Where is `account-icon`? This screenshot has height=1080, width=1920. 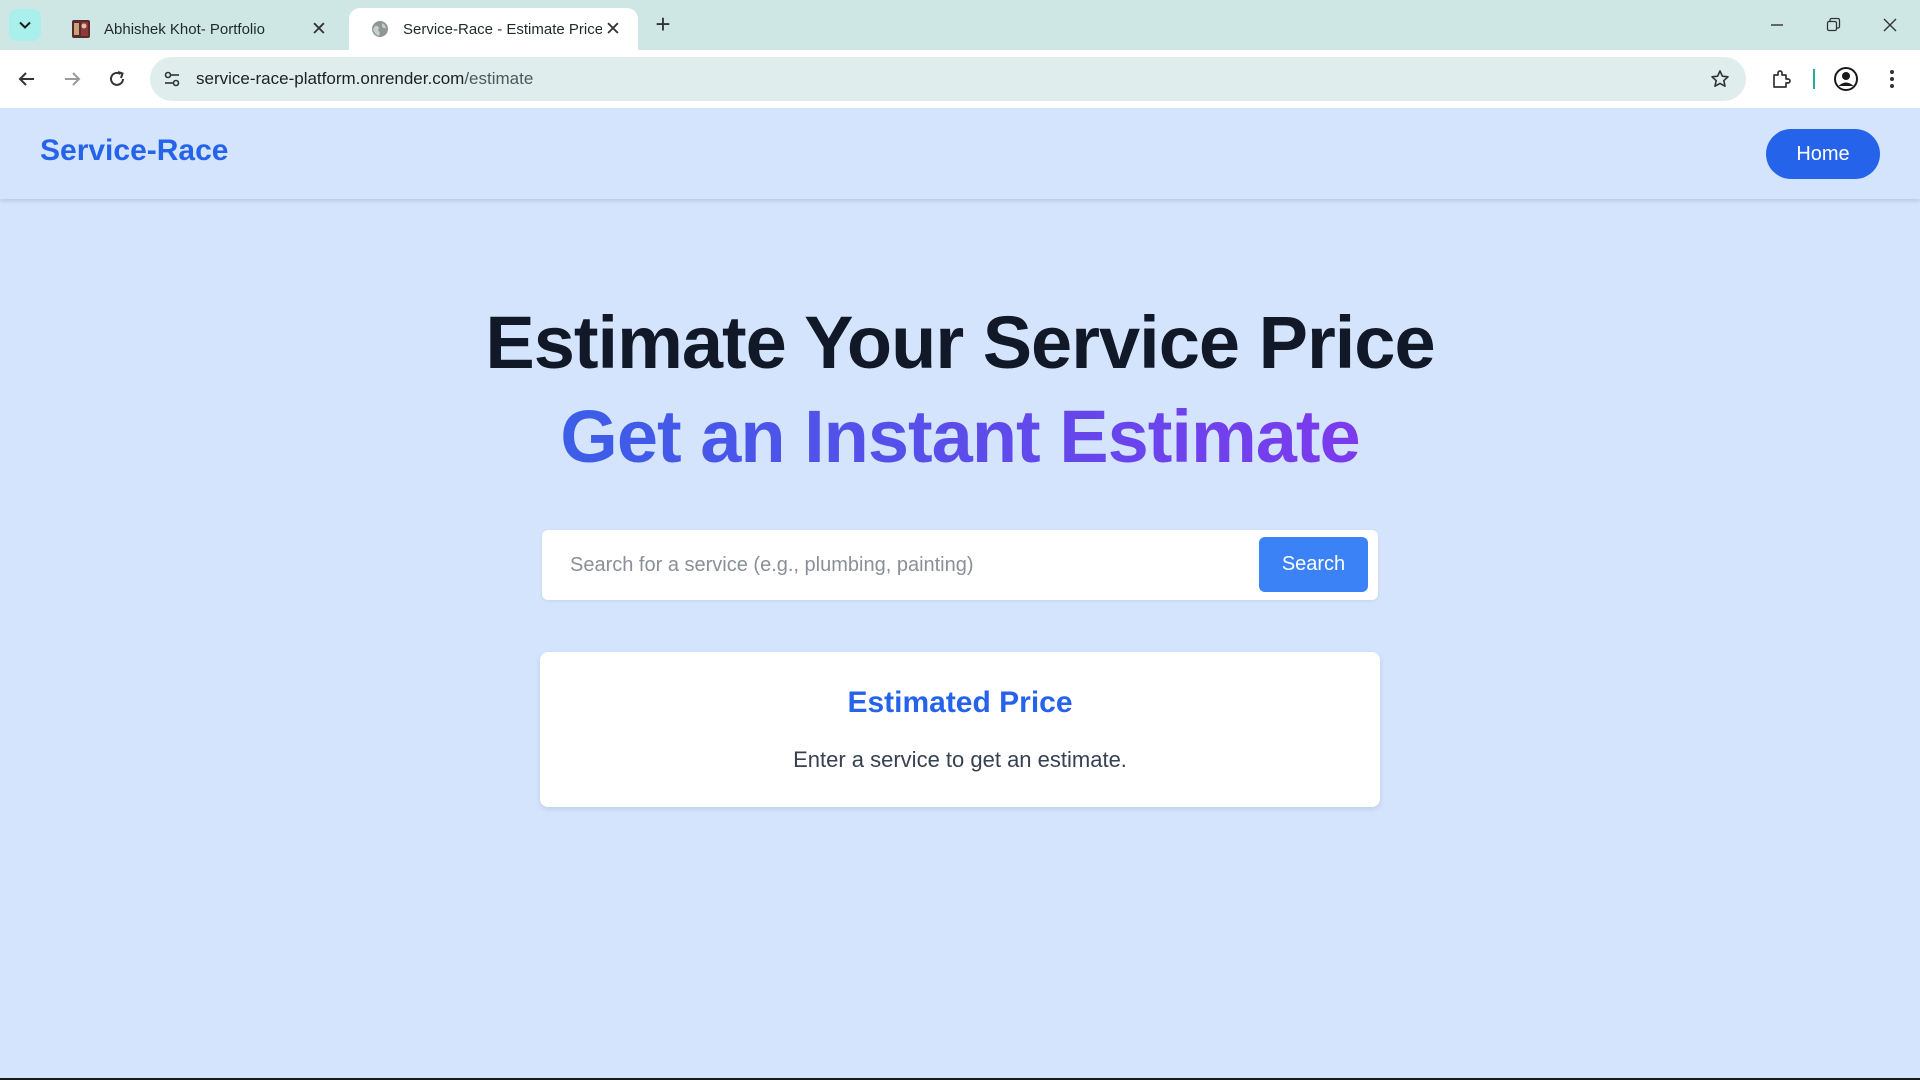 account-icon is located at coordinates (1846, 79).